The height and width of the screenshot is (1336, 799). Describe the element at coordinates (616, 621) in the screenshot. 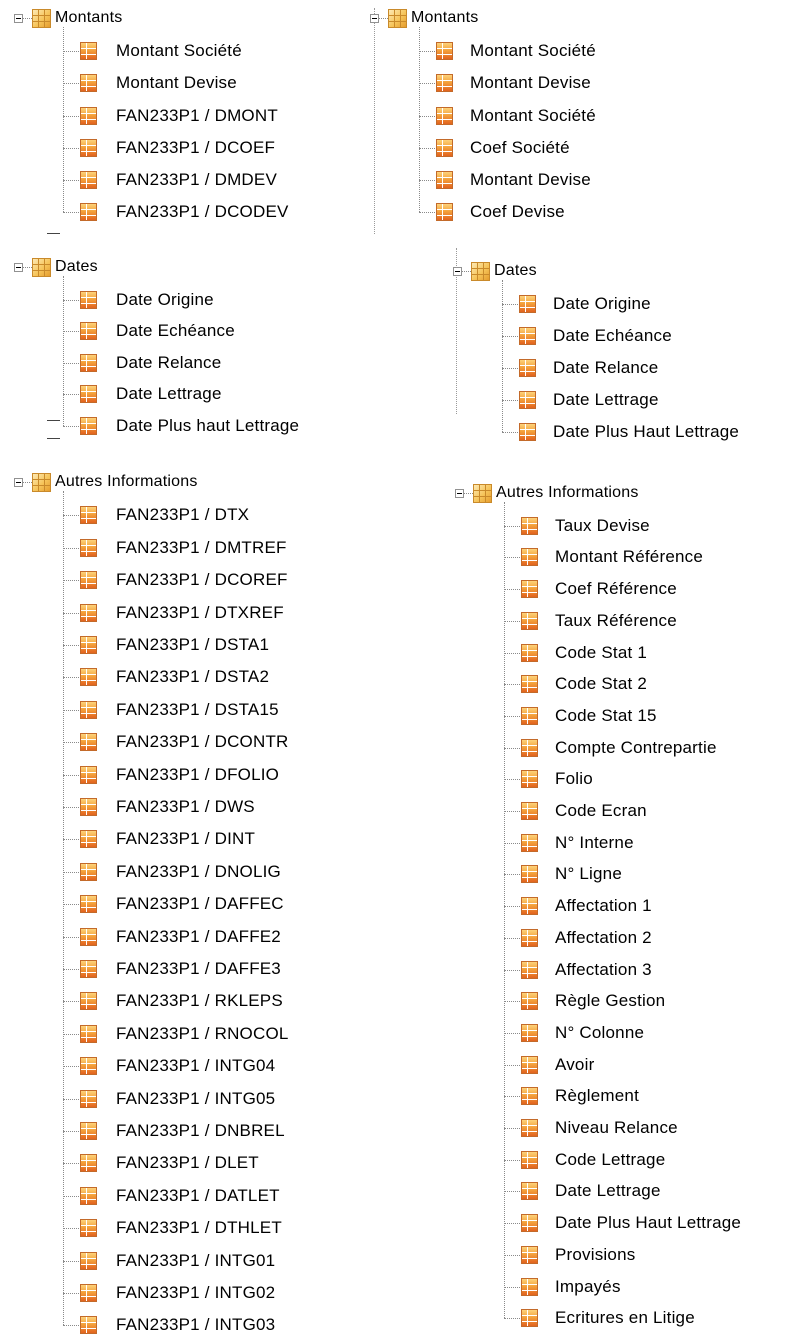

I see `tree-item-label: Taux Référence` at that location.